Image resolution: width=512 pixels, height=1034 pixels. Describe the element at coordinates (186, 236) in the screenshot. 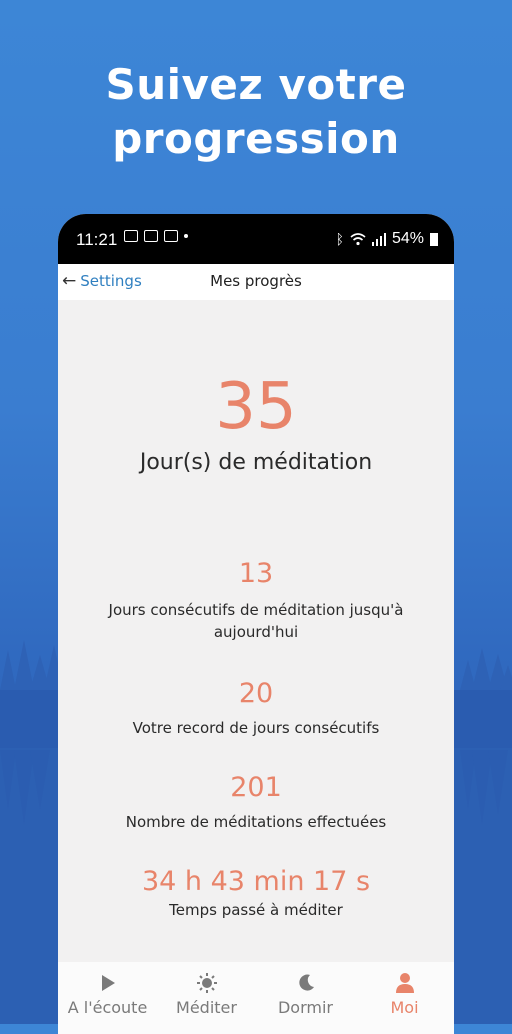

I see `more-notifications-icon` at that location.